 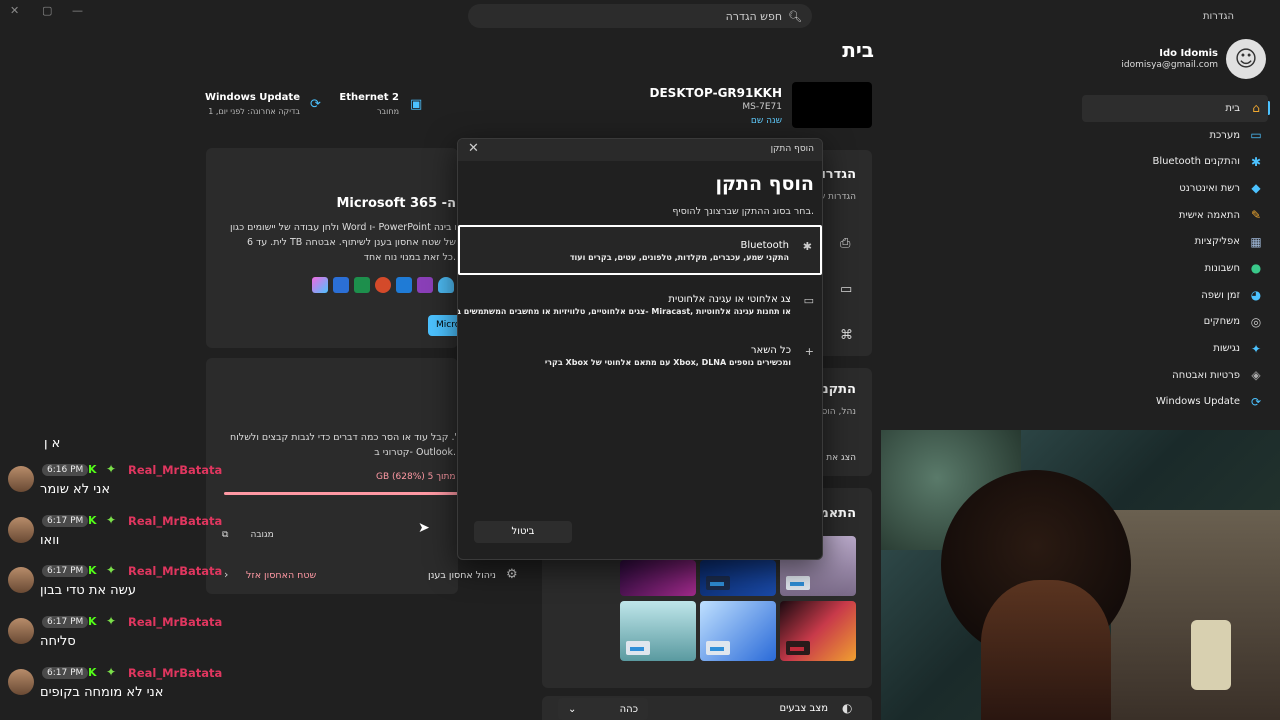 I want to click on user-icon: ☺, so click(x=1246, y=59).